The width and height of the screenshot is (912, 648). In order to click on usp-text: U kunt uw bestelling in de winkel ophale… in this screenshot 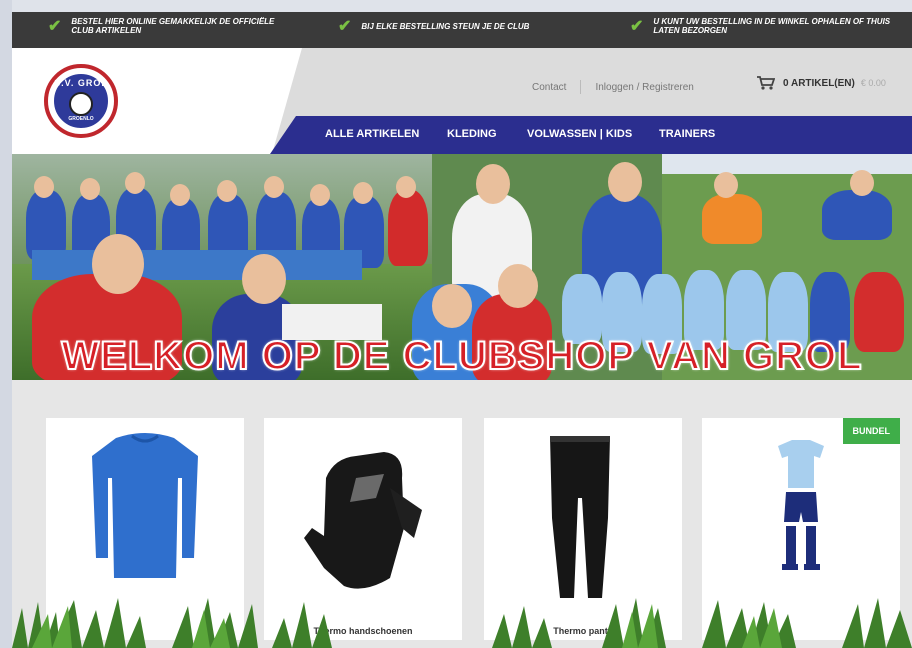, I will do `click(772, 26)`.